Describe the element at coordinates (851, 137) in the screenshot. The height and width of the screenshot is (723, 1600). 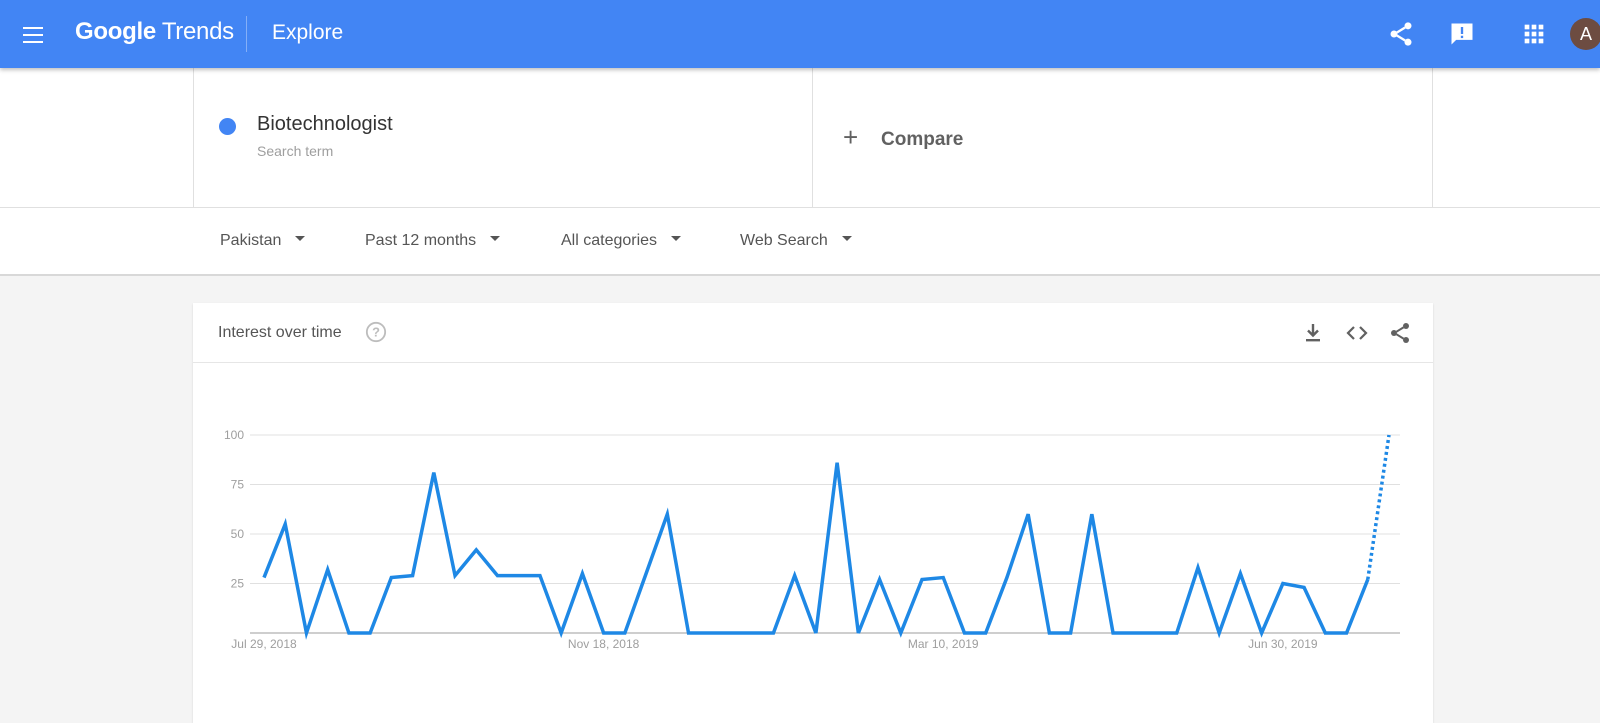
I see `add-icon: +` at that location.